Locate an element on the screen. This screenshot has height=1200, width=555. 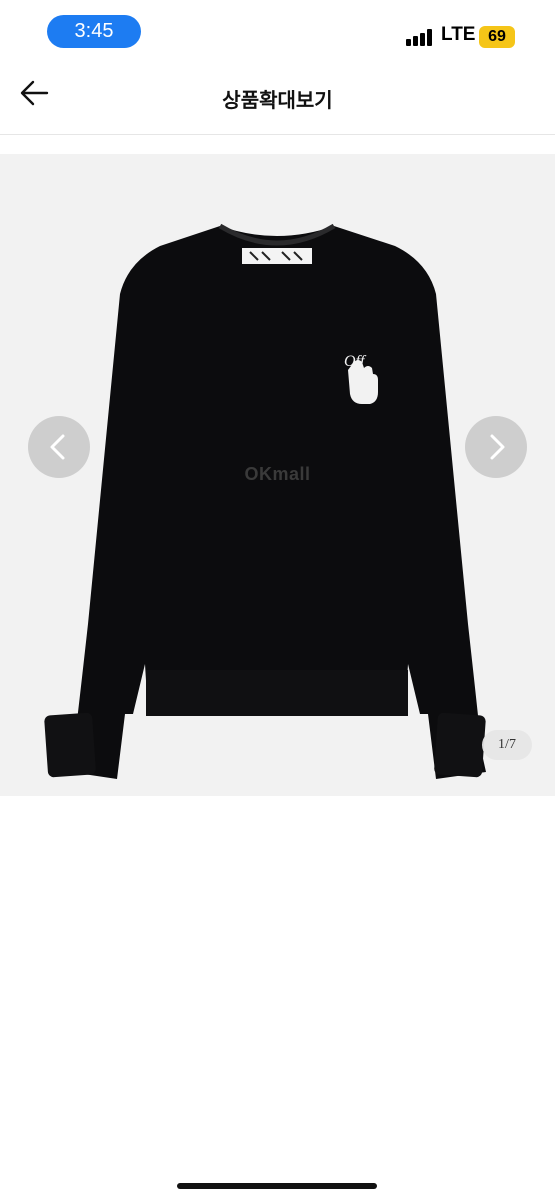
previous-image-button is located at coordinates (59, 447).